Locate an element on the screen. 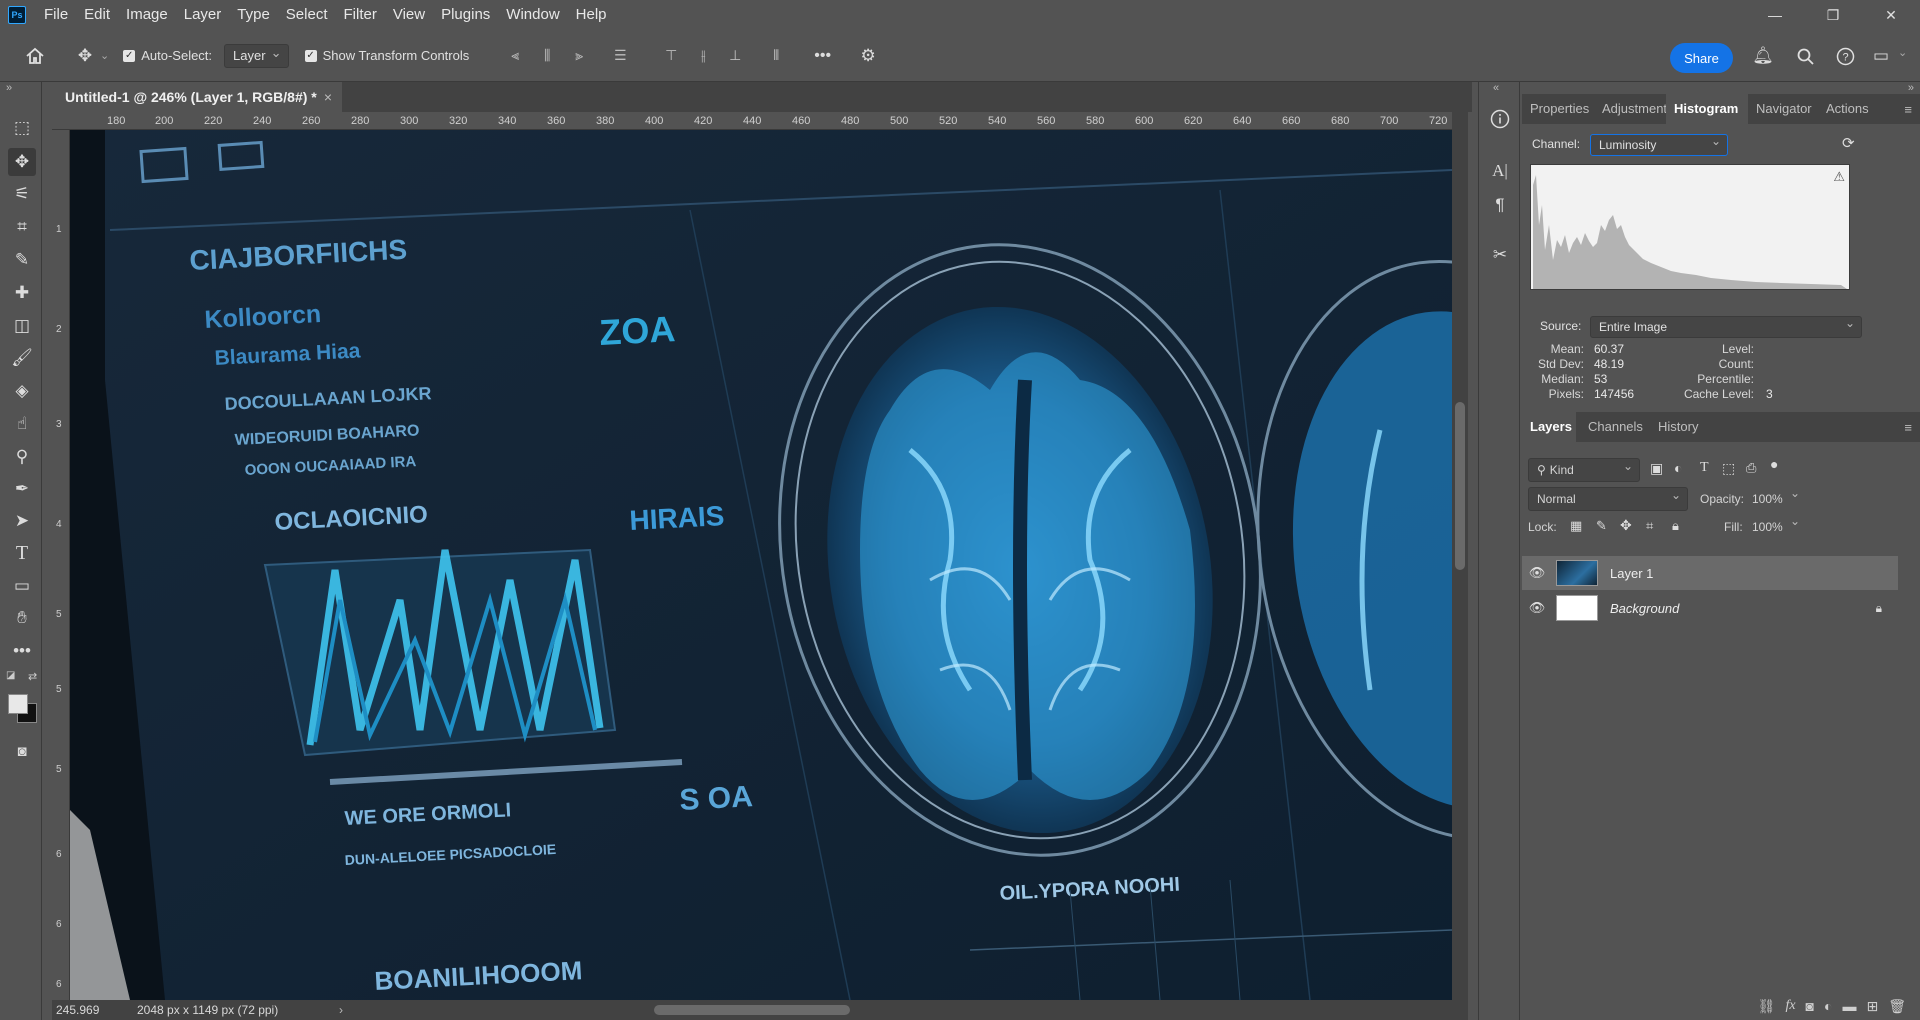 This screenshot has height=1020, width=1920. tool-preset-chevron-icon: ⌄ is located at coordinates (104, 55).